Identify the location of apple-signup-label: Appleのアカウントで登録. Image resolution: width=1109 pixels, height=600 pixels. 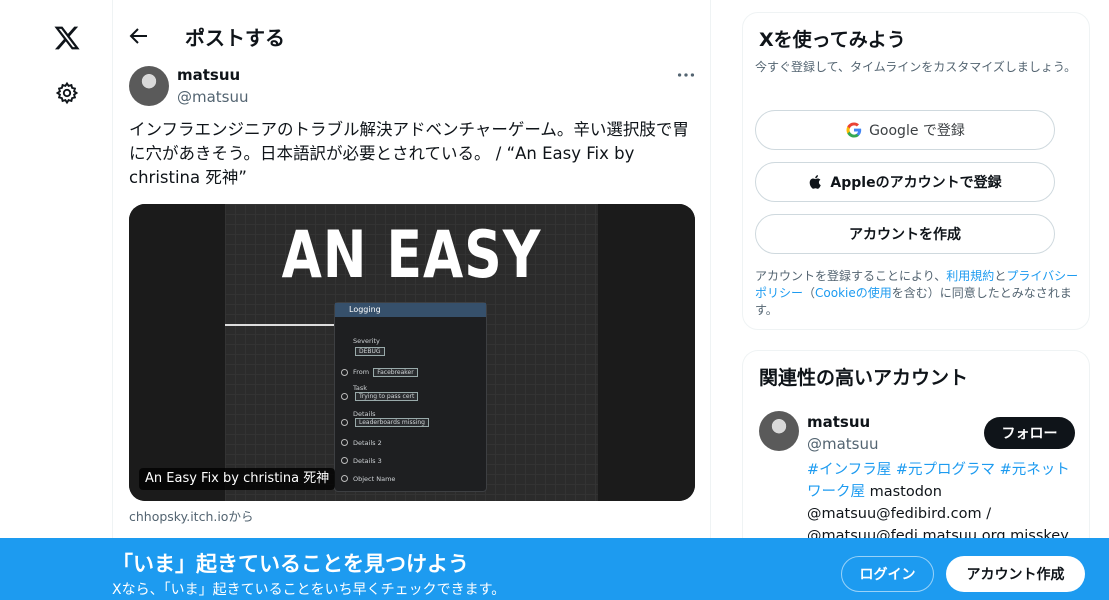
(916, 183).